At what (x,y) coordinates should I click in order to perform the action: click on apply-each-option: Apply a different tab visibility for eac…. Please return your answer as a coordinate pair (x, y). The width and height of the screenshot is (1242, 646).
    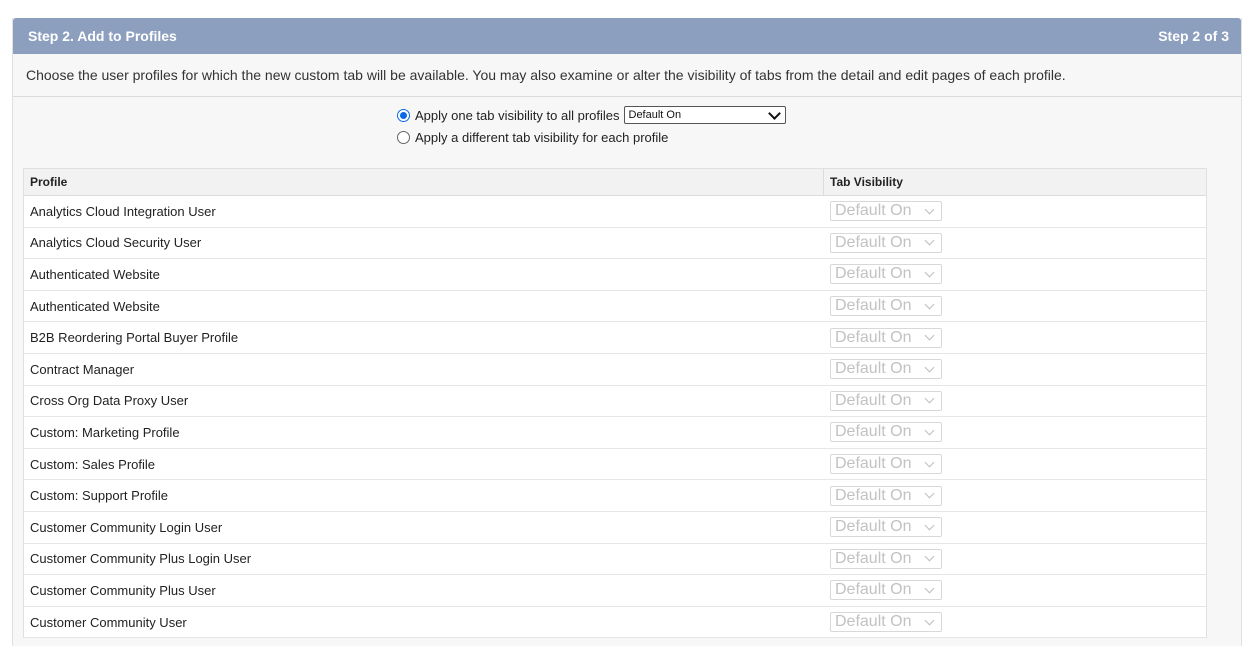
    Looking at the image, I should click on (591, 137).